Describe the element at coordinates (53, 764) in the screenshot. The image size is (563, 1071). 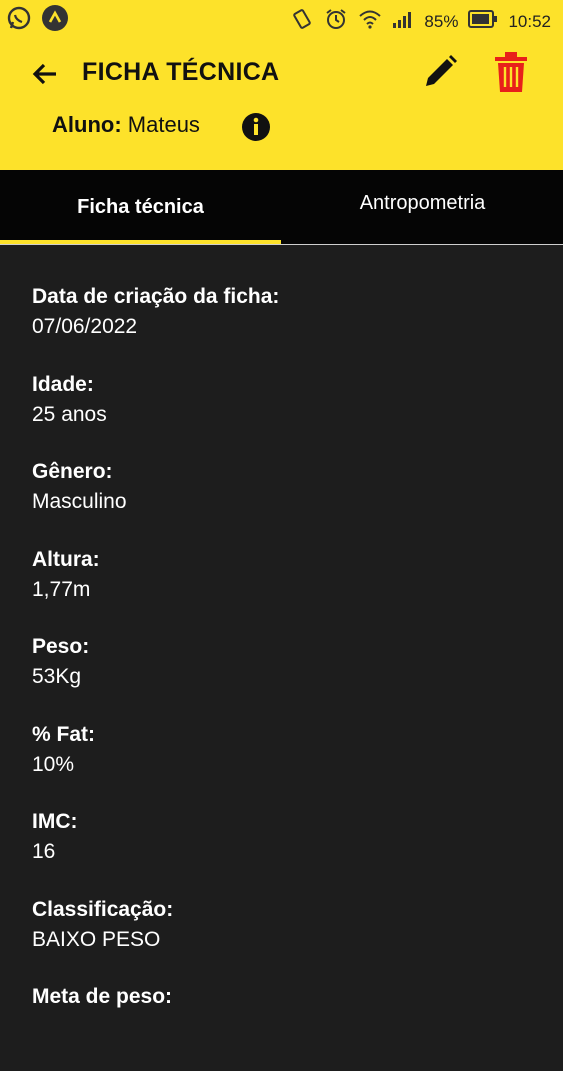
I see `field-value: 10%` at that location.